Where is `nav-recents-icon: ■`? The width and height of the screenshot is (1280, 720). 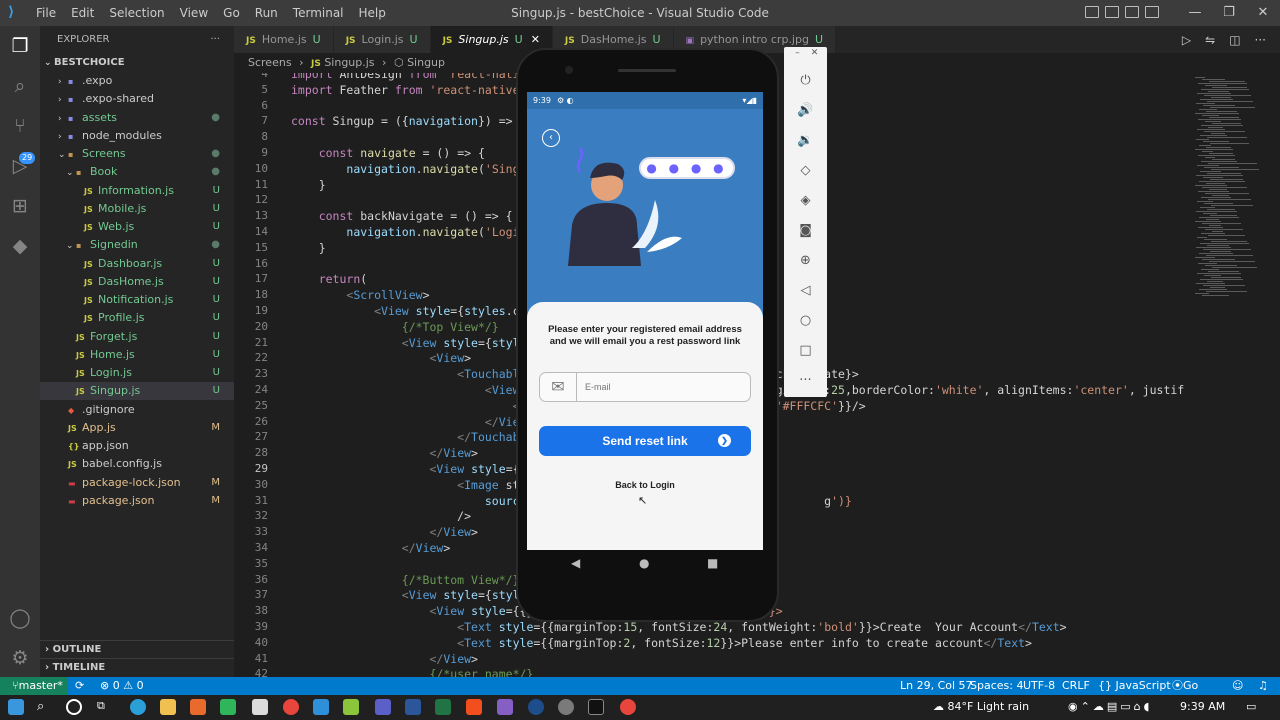 nav-recents-icon: ■ is located at coordinates (712, 563).